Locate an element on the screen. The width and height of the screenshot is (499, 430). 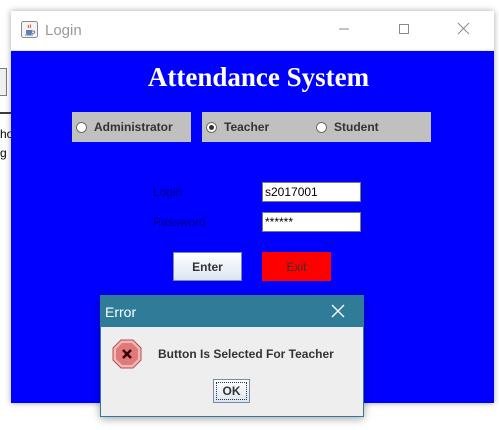
maximize-button is located at coordinates (404, 30).